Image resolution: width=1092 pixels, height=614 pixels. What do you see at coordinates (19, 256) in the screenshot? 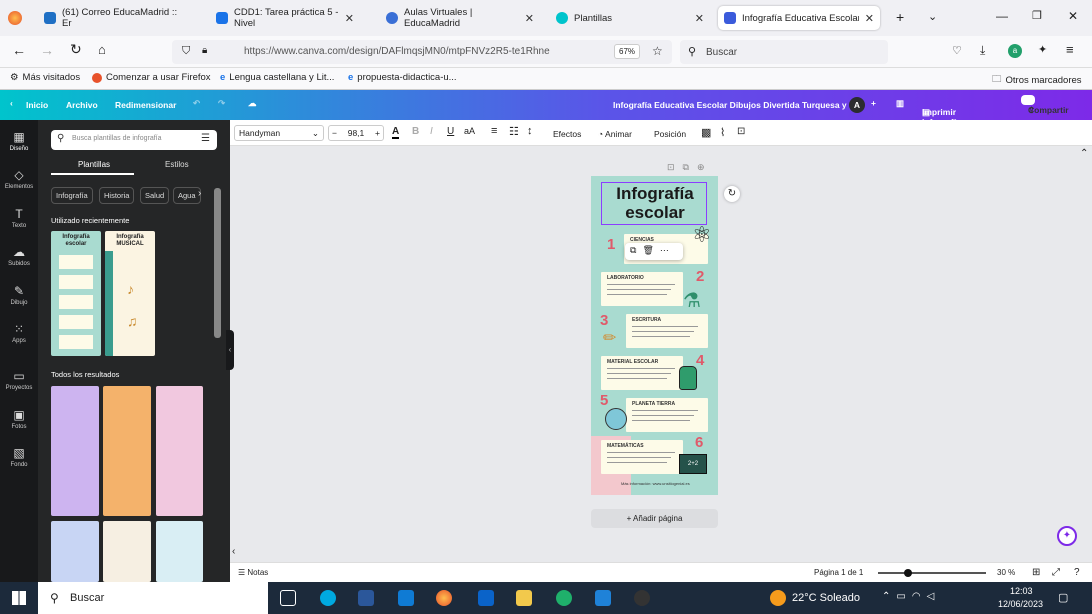
I see `rail-subidos: ☁ Subidos` at bounding box center [19, 256].